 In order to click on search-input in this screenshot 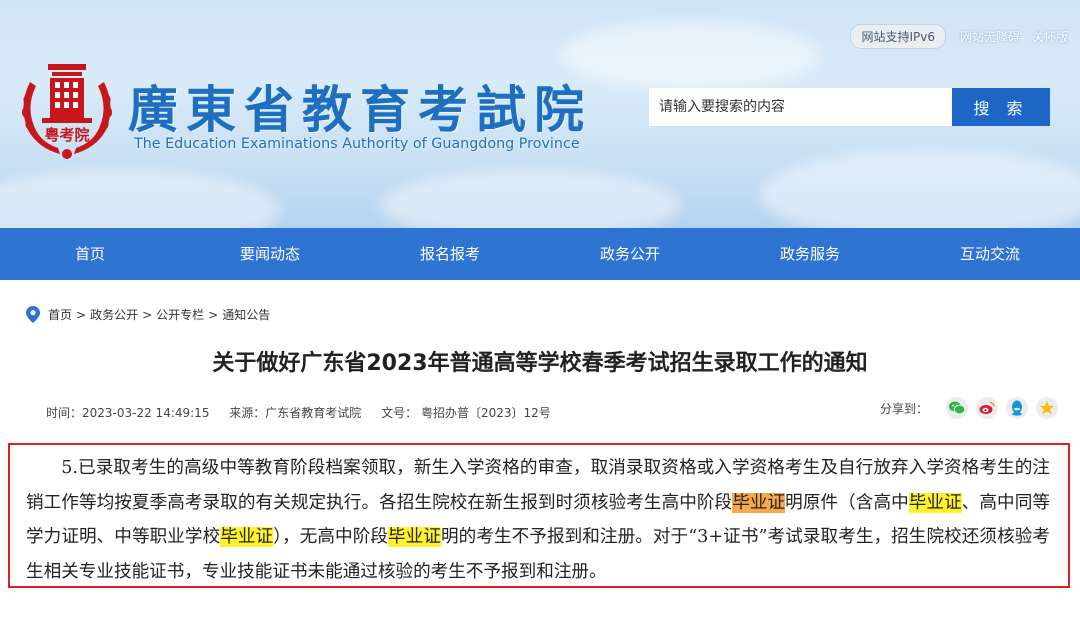, I will do `click(800, 107)`.